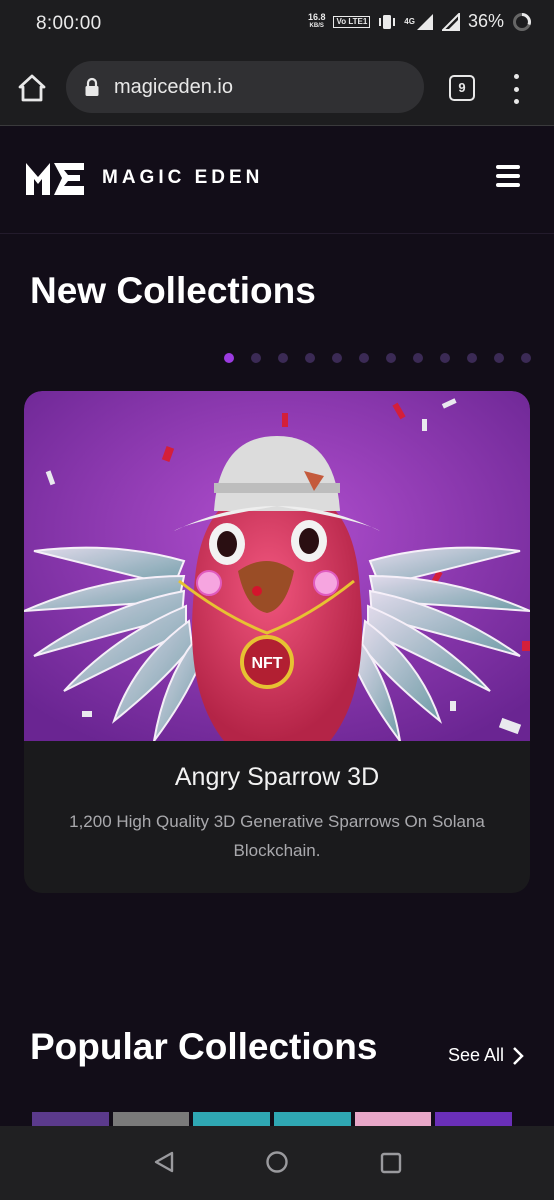 Image resolution: width=554 pixels, height=1200 pixels. Describe the element at coordinates (476, 1055) in the screenshot. I see `see-all-label: See All` at that location.